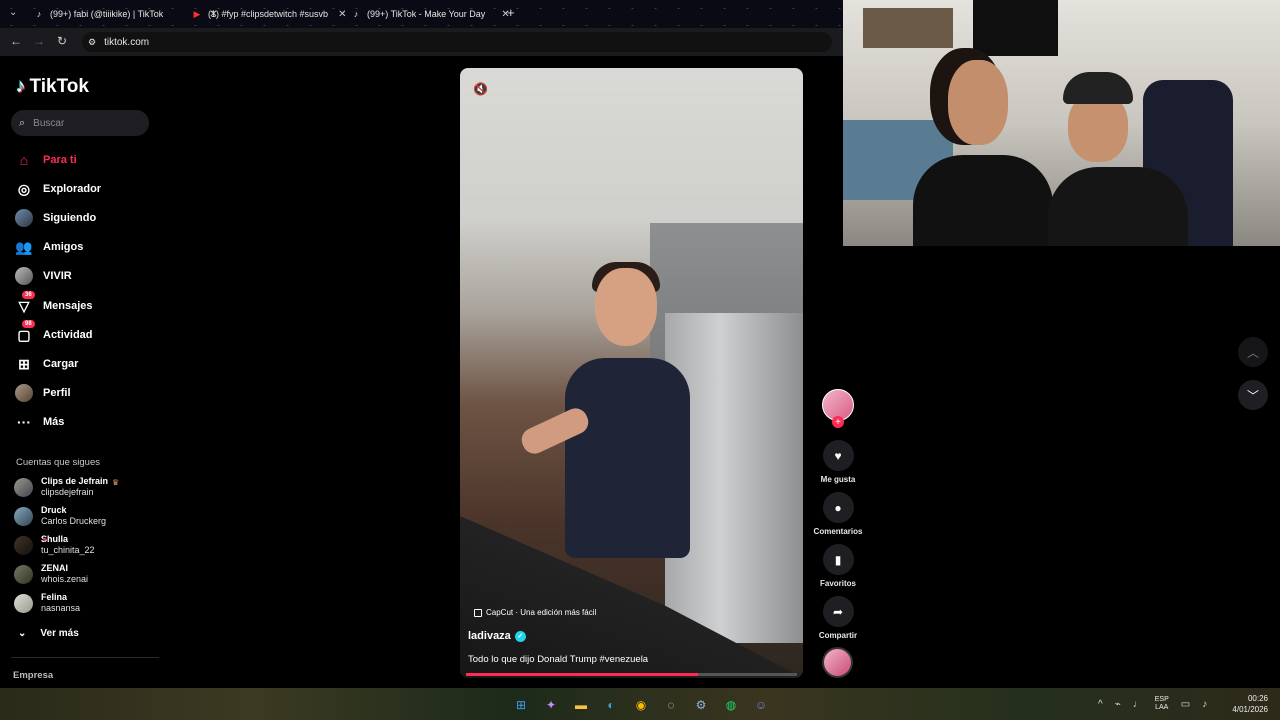 The height and width of the screenshot is (720, 1280). What do you see at coordinates (80, 123) in the screenshot?
I see `search-input: ⌕ Buscar` at bounding box center [80, 123].